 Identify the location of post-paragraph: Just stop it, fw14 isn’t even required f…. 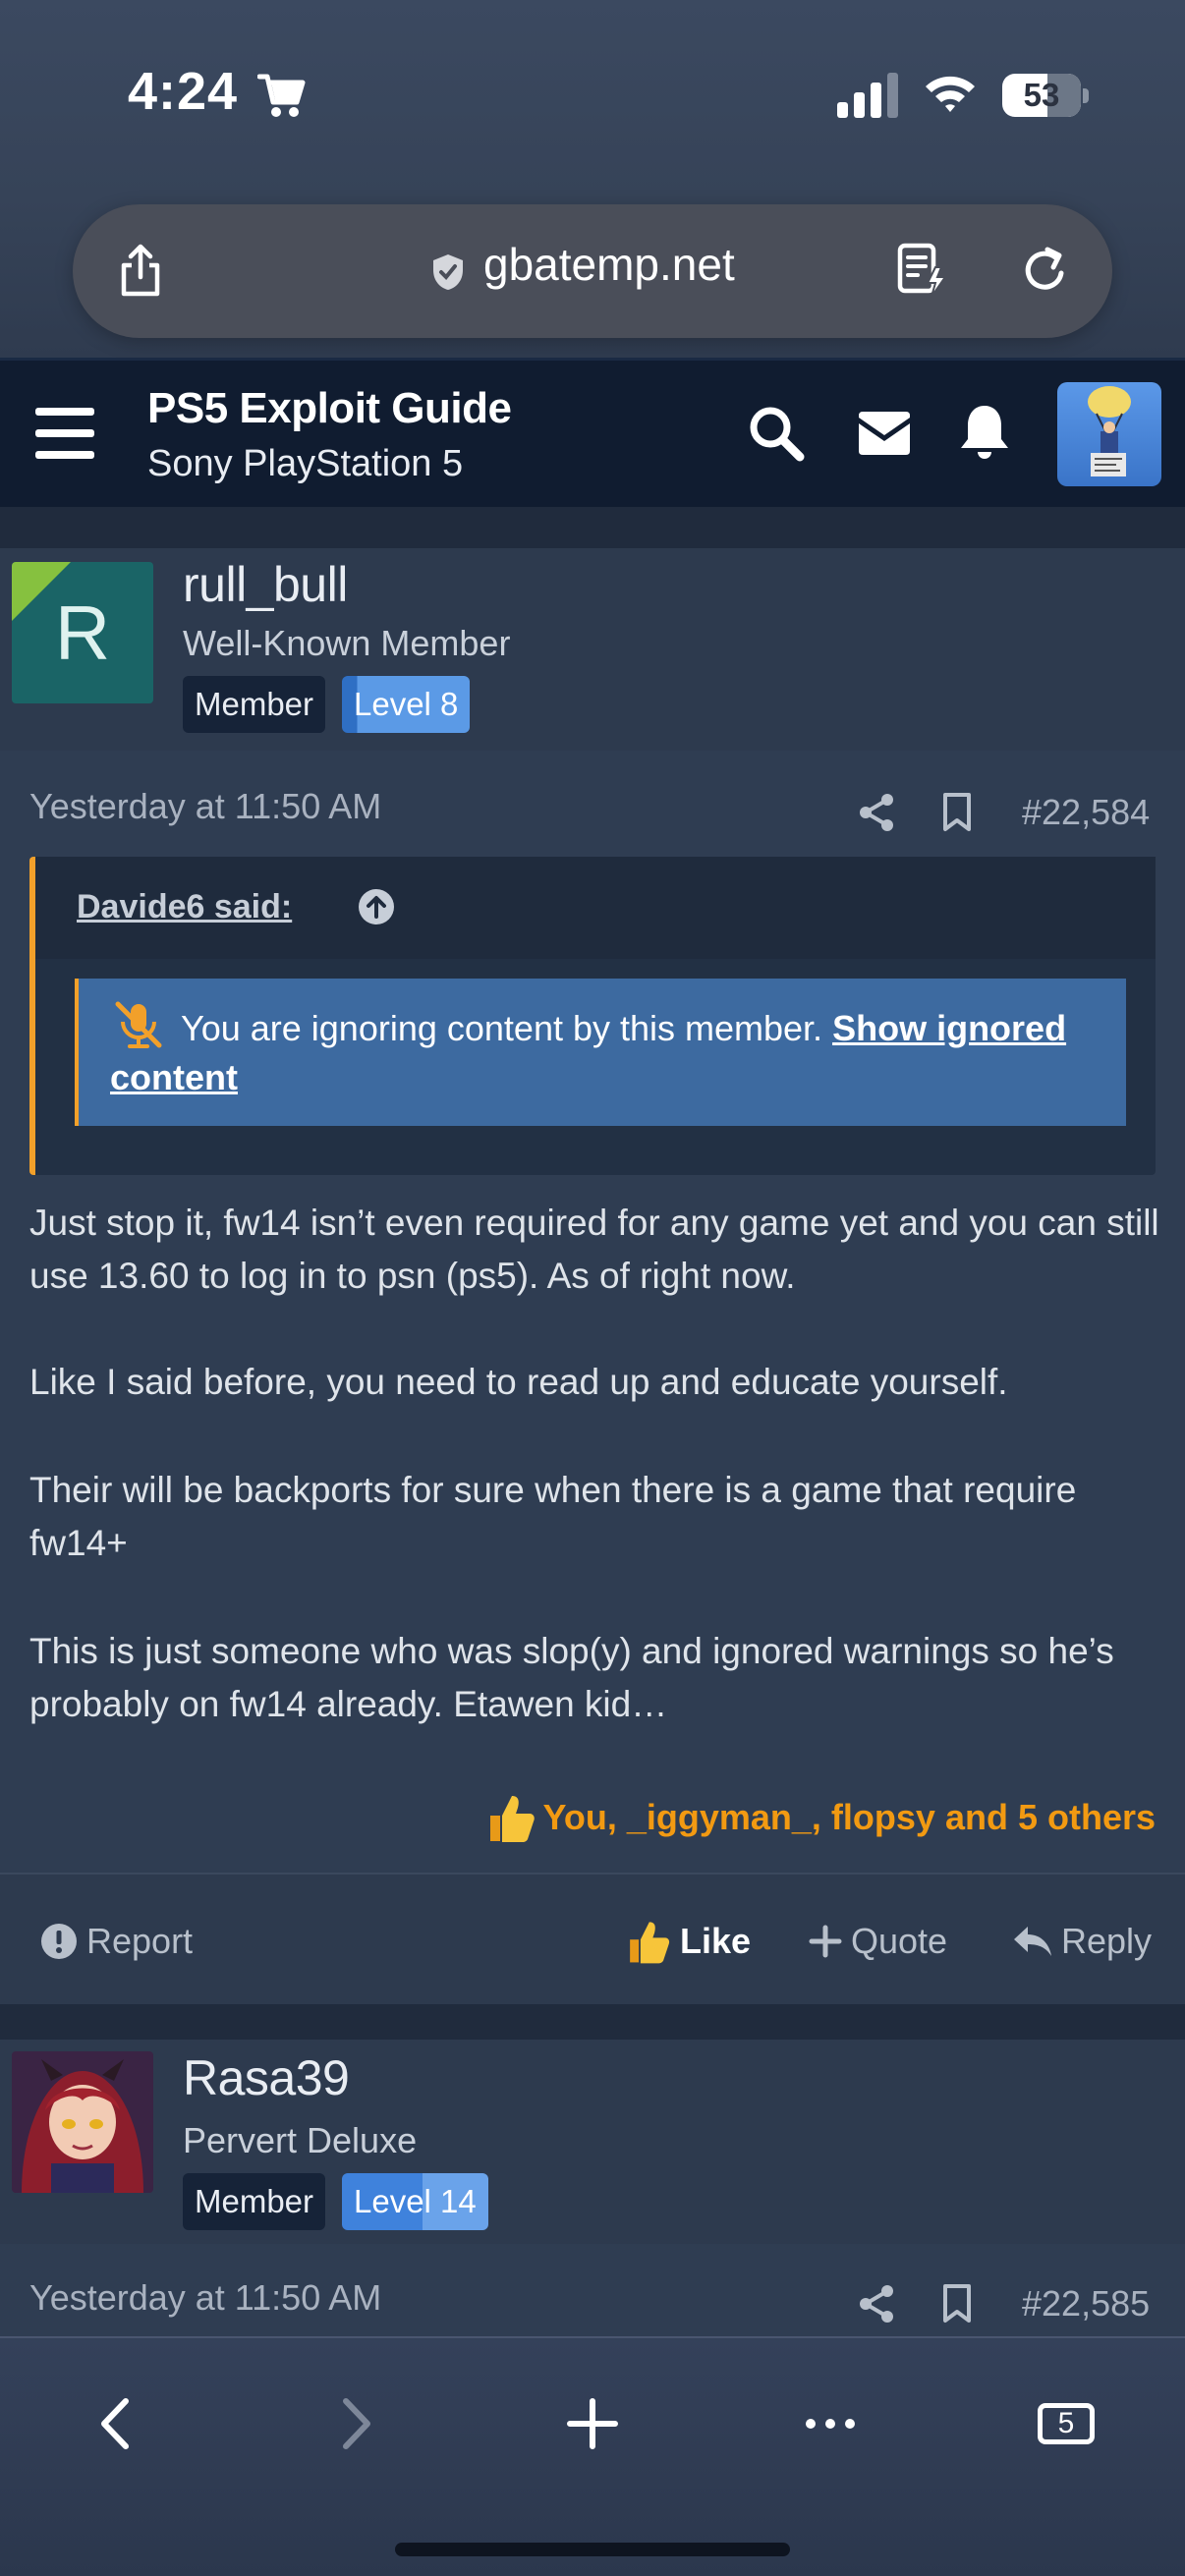
(594, 1249).